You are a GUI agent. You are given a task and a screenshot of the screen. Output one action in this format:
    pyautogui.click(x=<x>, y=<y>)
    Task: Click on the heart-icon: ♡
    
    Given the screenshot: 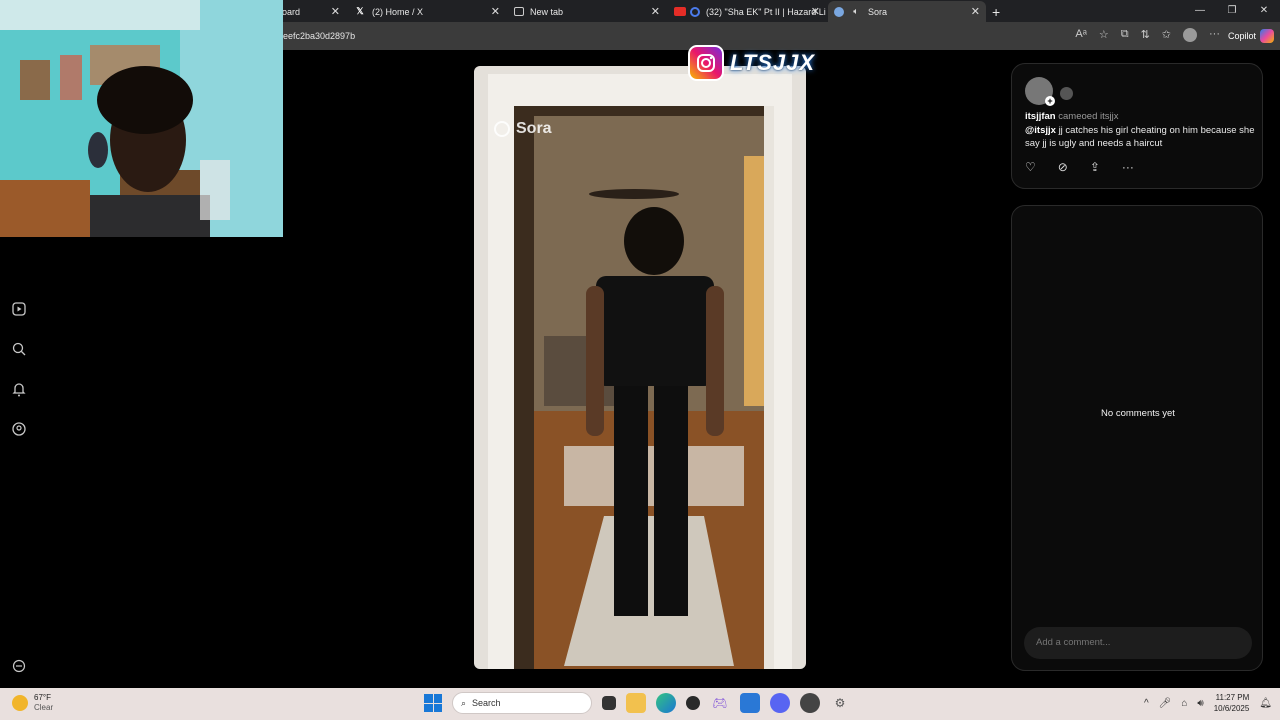 What is the action you would take?
    pyautogui.click(x=1030, y=167)
    